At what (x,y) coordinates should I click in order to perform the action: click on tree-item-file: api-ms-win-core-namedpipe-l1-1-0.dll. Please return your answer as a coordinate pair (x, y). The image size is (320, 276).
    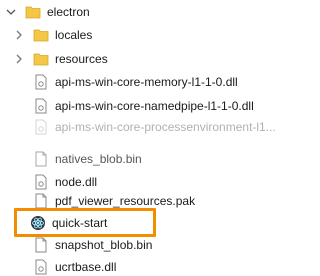
    Looking at the image, I should click on (143, 106).